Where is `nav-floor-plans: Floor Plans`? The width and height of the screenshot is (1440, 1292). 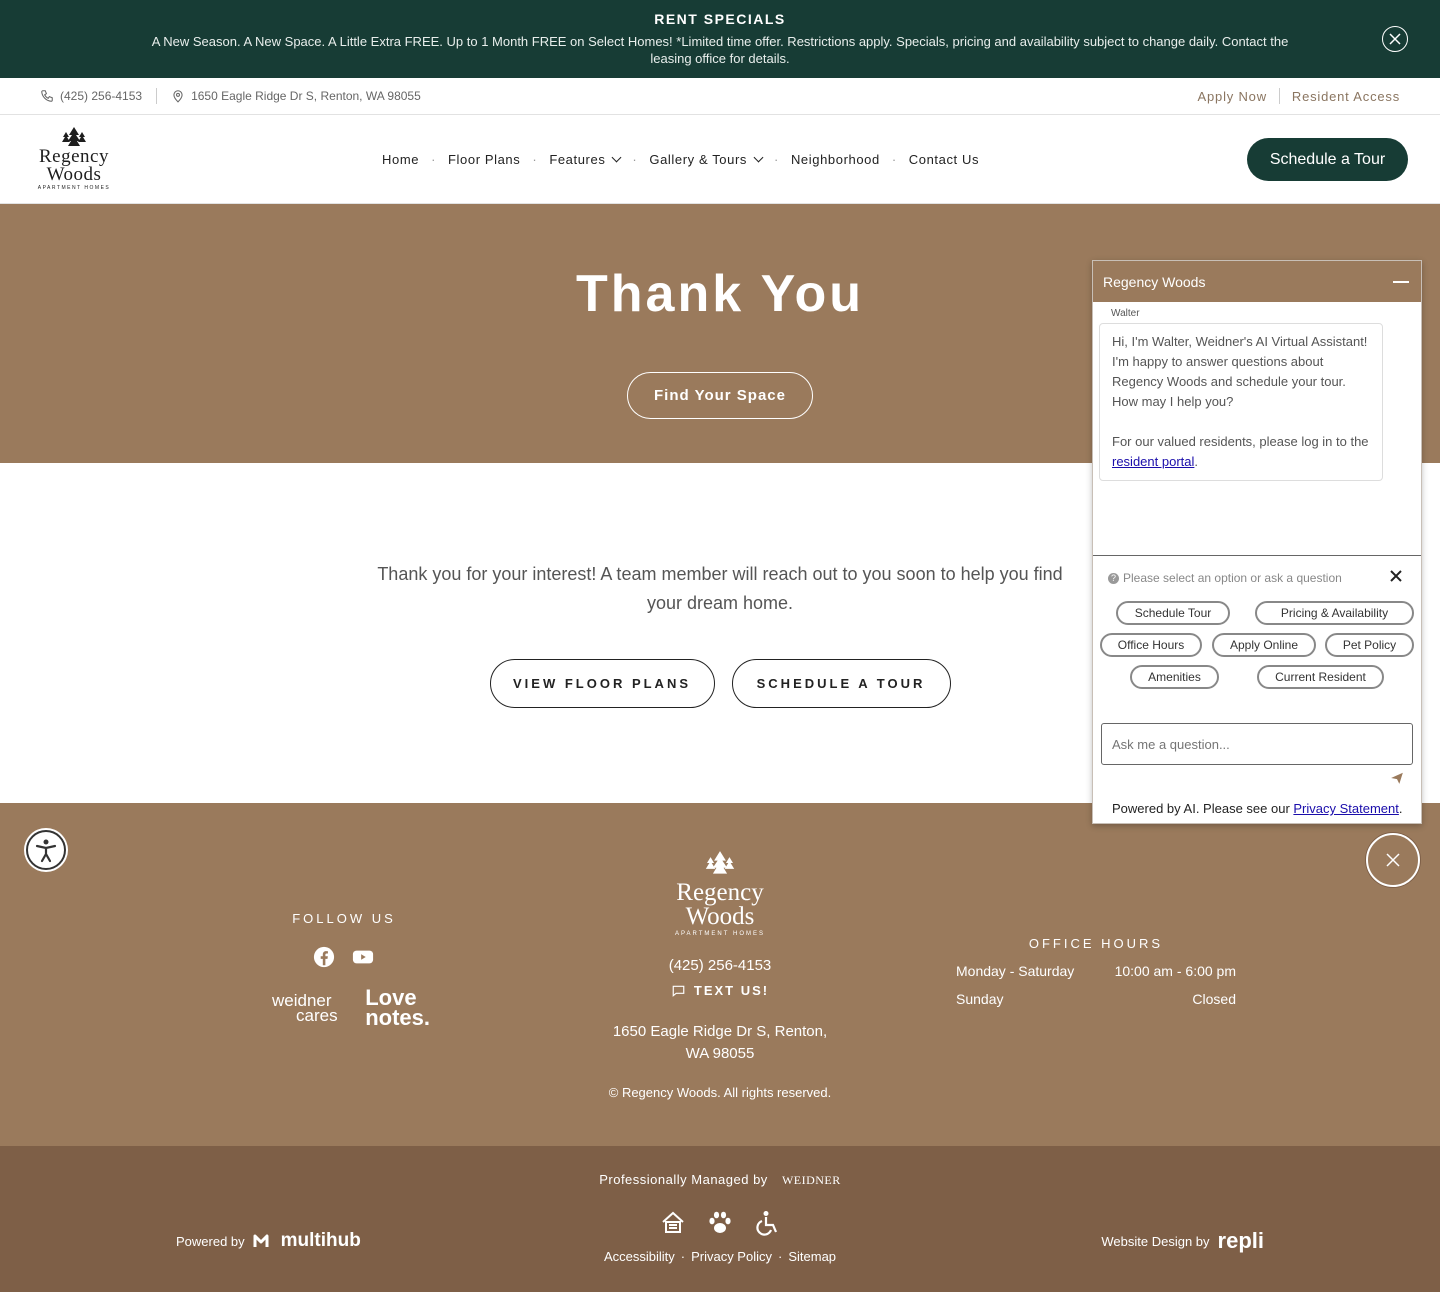 nav-floor-plans: Floor Plans is located at coordinates (484, 159).